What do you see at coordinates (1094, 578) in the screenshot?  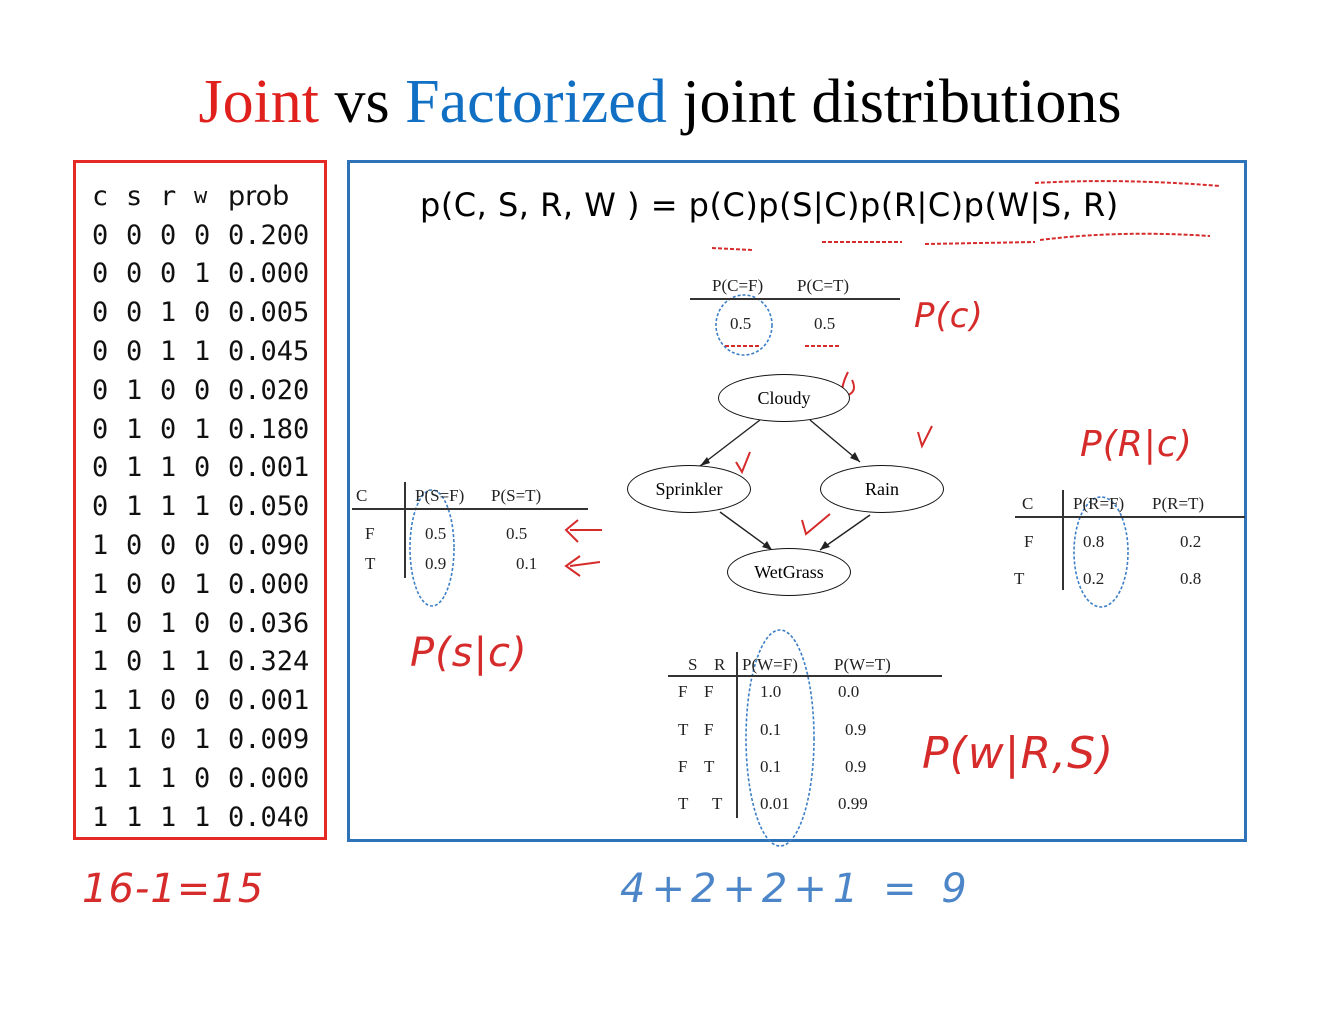 I see `cpt-r-row2-f: 0.2` at bounding box center [1094, 578].